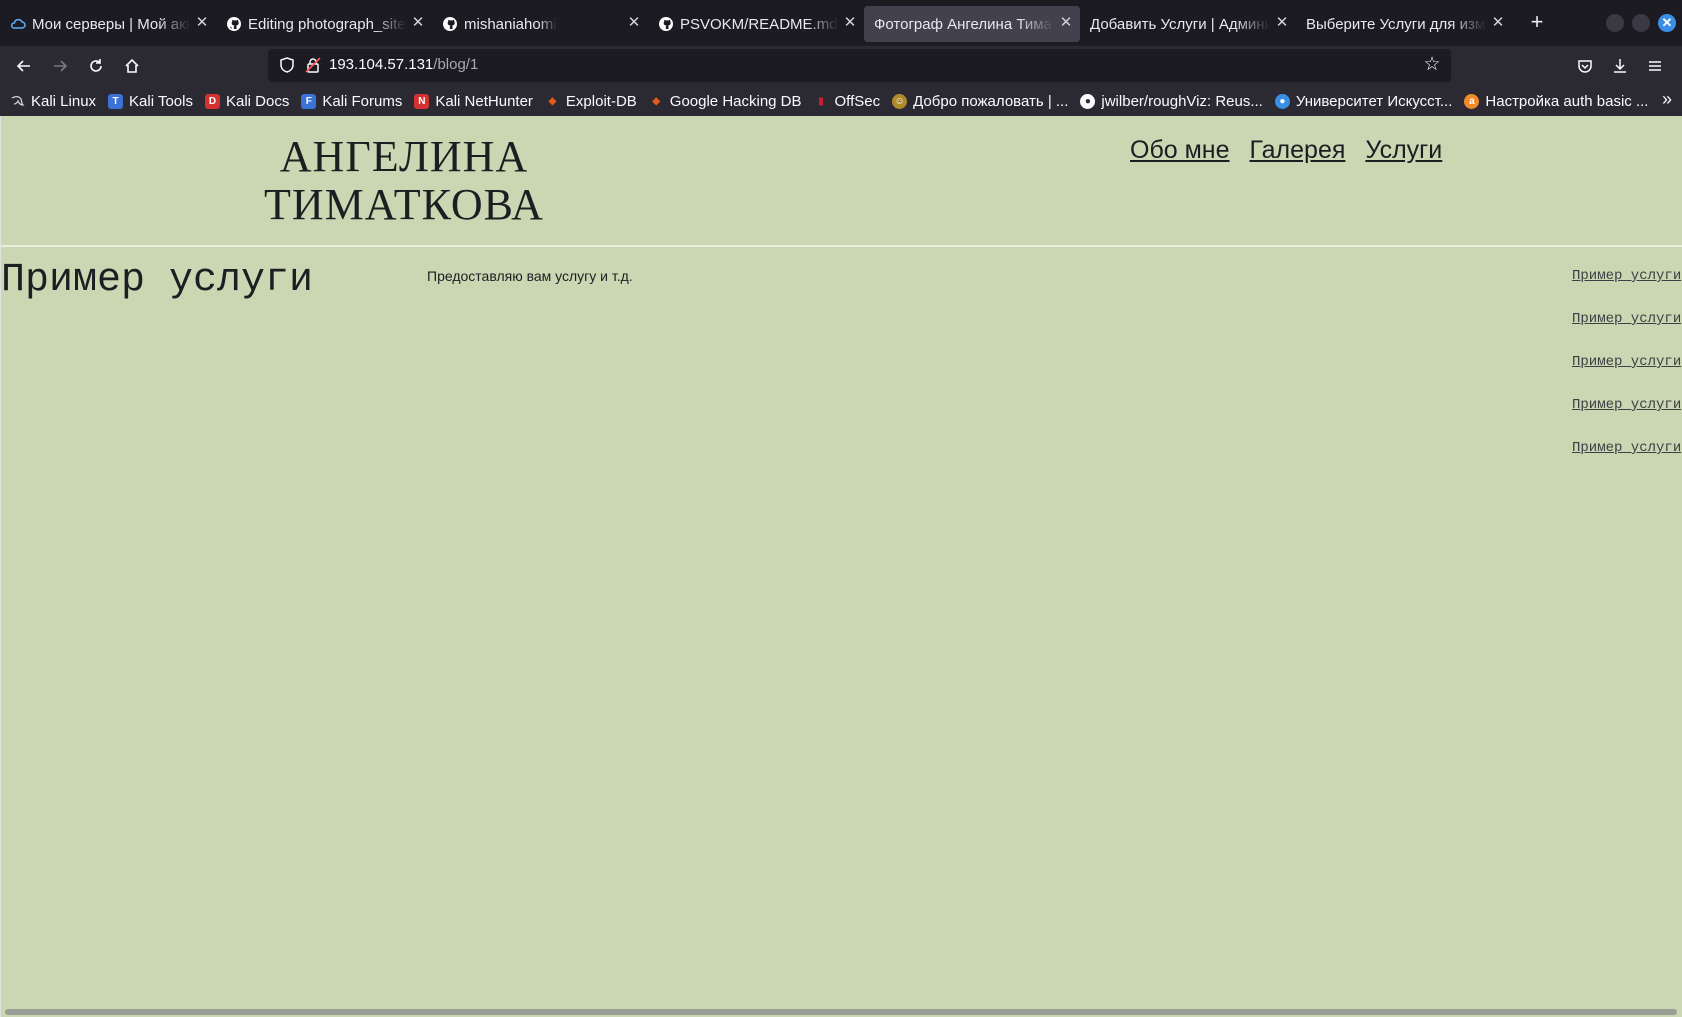 The width and height of the screenshot is (1682, 1017). I want to click on tab-title: PSVOKM/README.md at, so click(759, 24).